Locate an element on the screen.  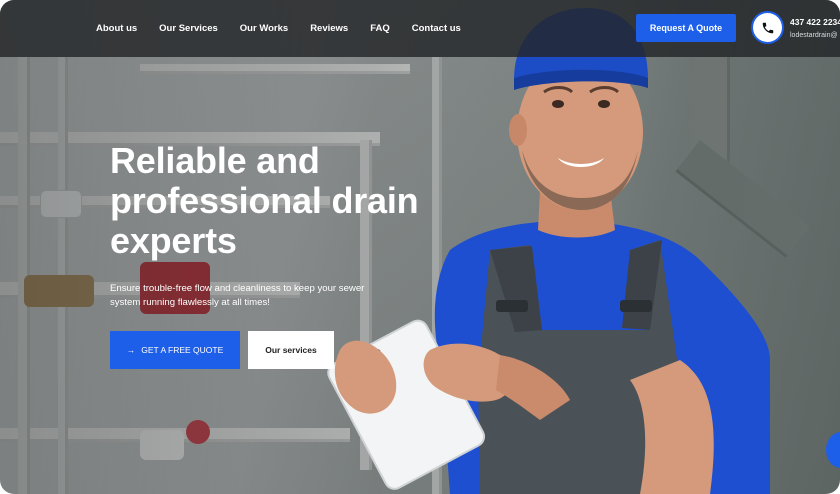
hero-title: Reliable and professional drain experts is located at coordinates (264, 200).